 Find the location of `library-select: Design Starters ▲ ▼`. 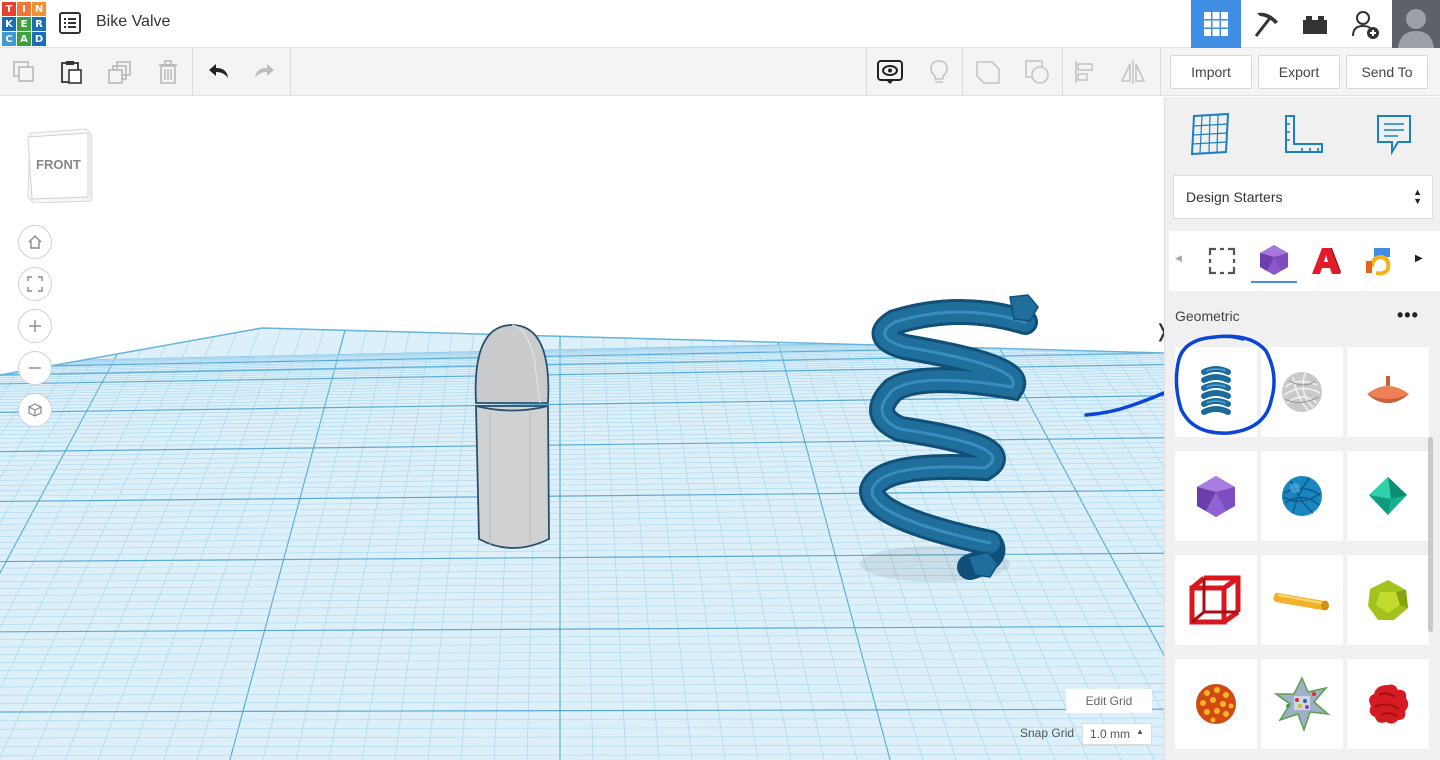

library-select: Design Starters ▲ ▼ is located at coordinates (1303, 197).